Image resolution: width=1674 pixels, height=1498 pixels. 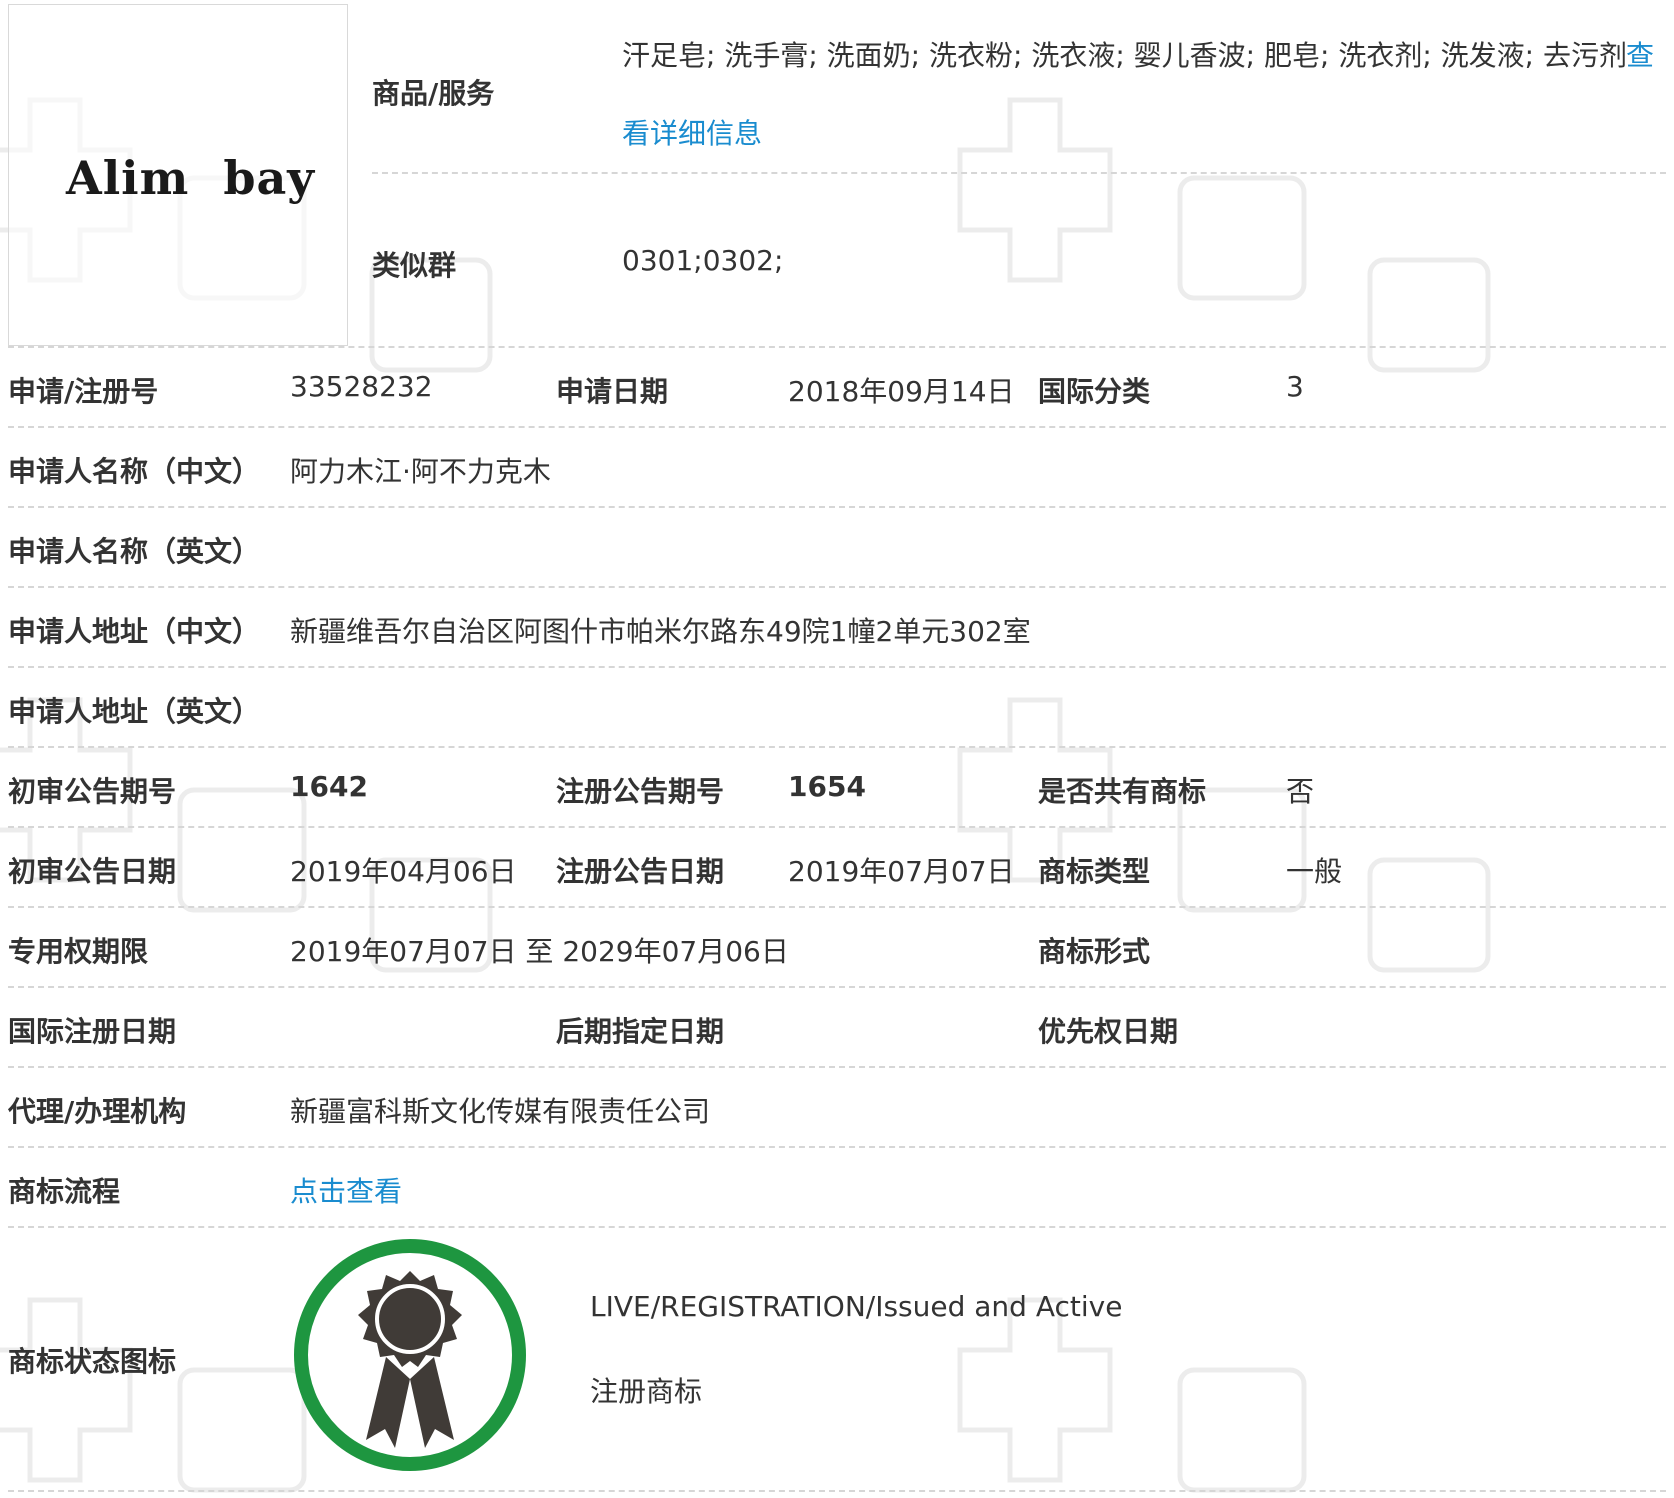 I want to click on address-en-label: 申请人地址（英文）, so click(x=134, y=711).